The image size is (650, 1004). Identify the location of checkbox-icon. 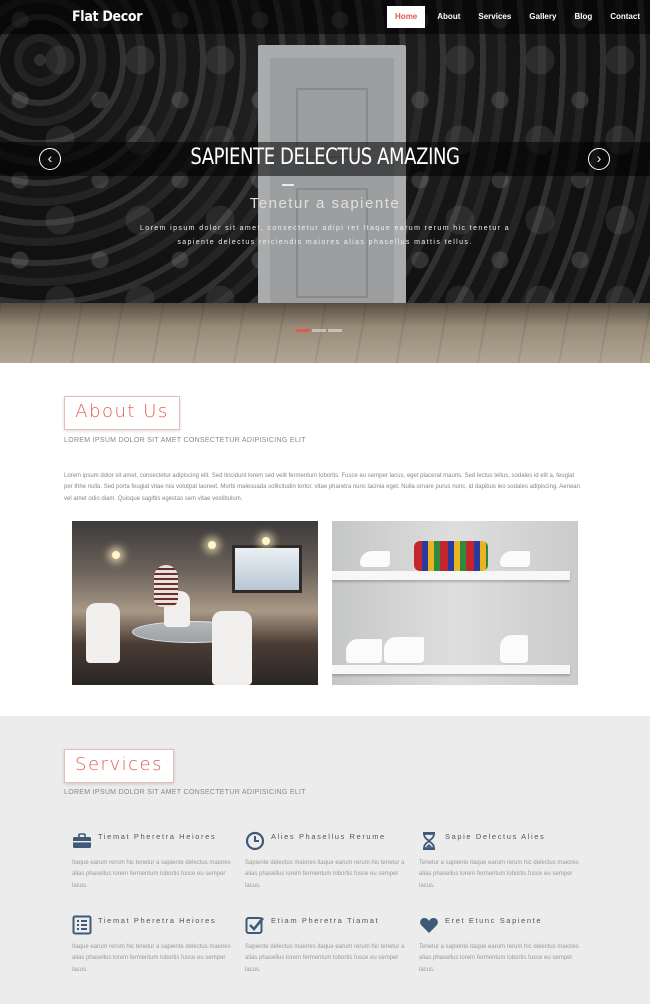
(255, 925).